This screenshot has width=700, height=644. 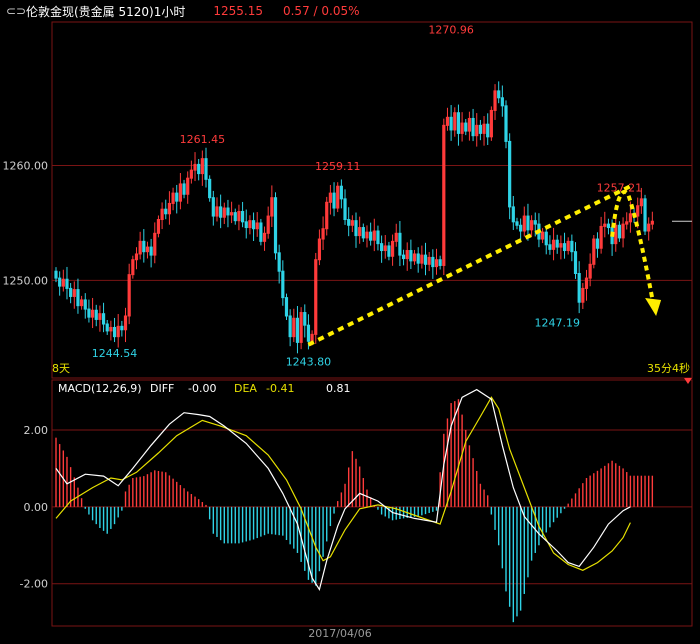 I want to click on diff-legend-label: DIFF, so click(x=162, y=388).